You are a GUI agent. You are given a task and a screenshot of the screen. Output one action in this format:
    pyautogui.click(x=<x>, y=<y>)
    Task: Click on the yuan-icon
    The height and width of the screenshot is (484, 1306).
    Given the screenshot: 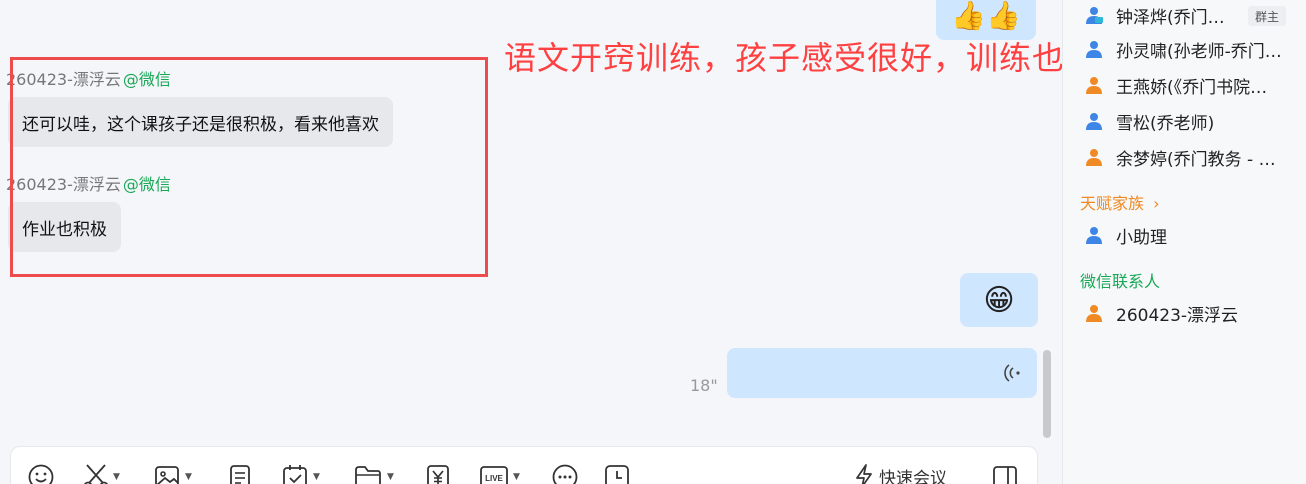 What is the action you would take?
    pyautogui.click(x=438, y=474)
    